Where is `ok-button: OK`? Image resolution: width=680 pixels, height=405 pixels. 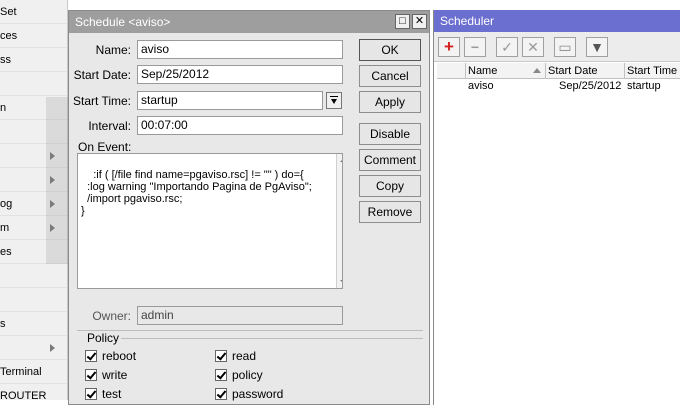
ok-button: OK is located at coordinates (390, 50).